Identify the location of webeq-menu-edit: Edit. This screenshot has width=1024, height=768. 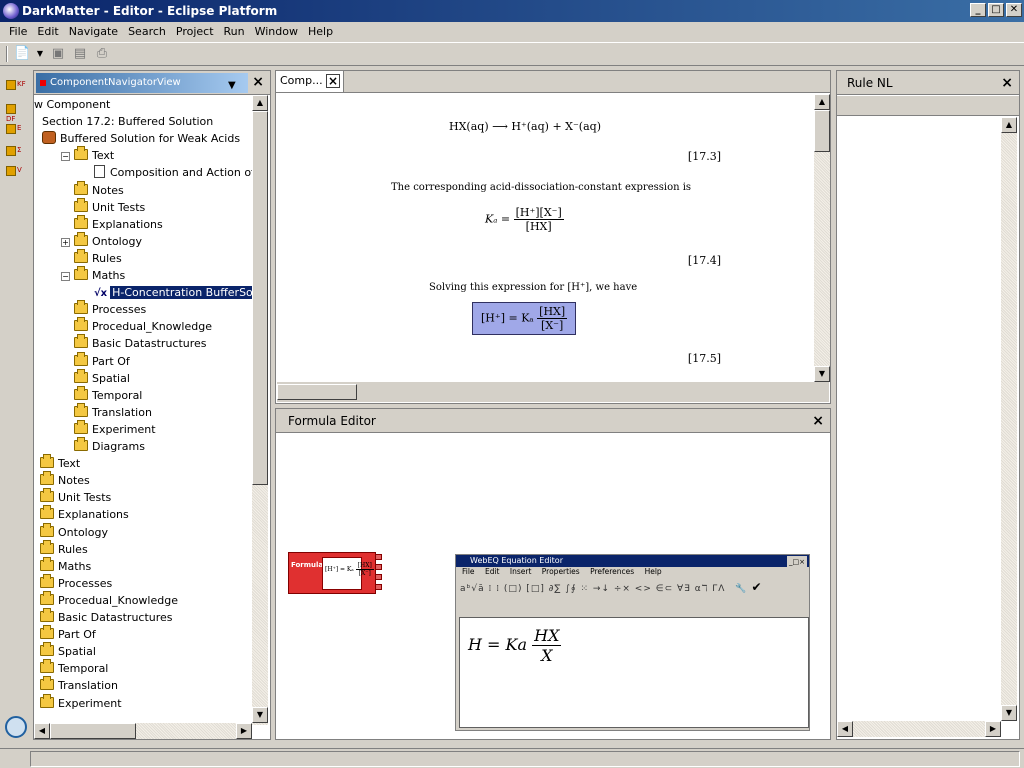
(492, 571).